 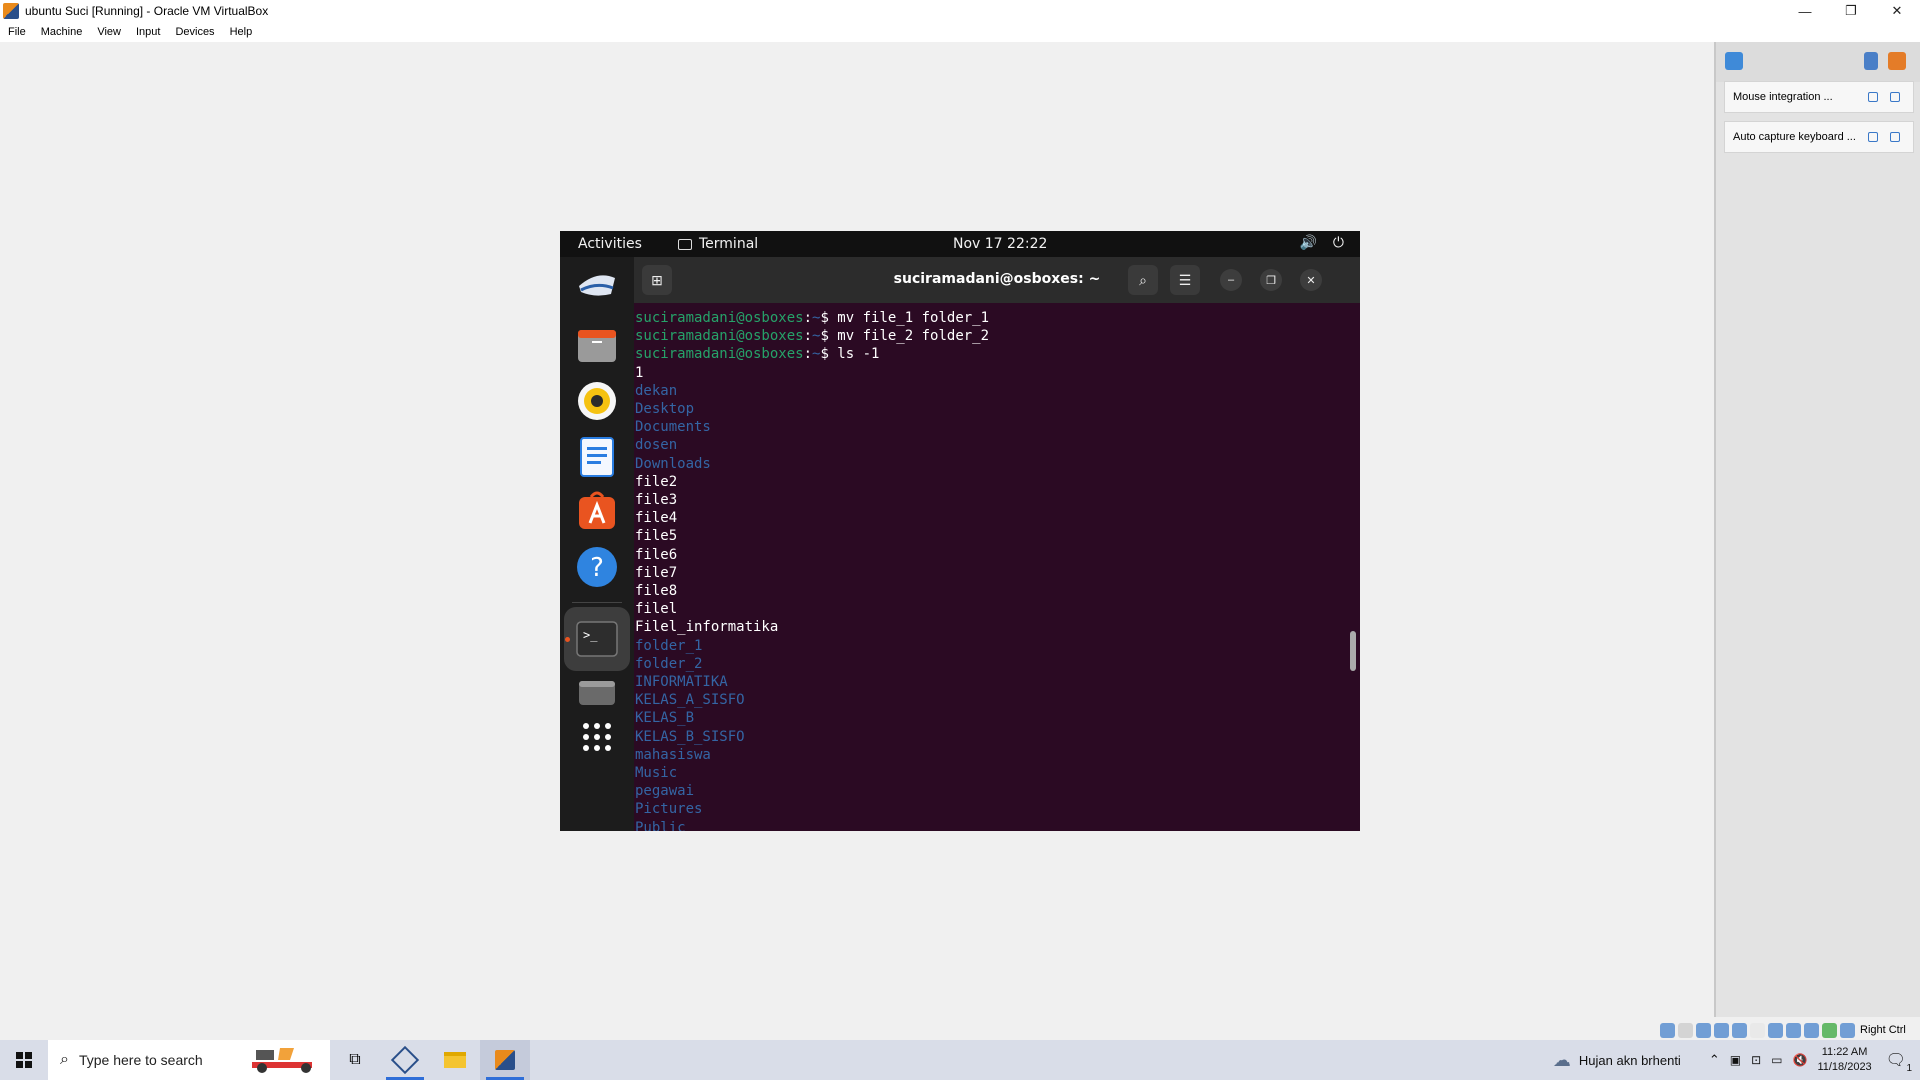 I want to click on volume-muted-icon: 🔇, so click(x=1799, y=1060).